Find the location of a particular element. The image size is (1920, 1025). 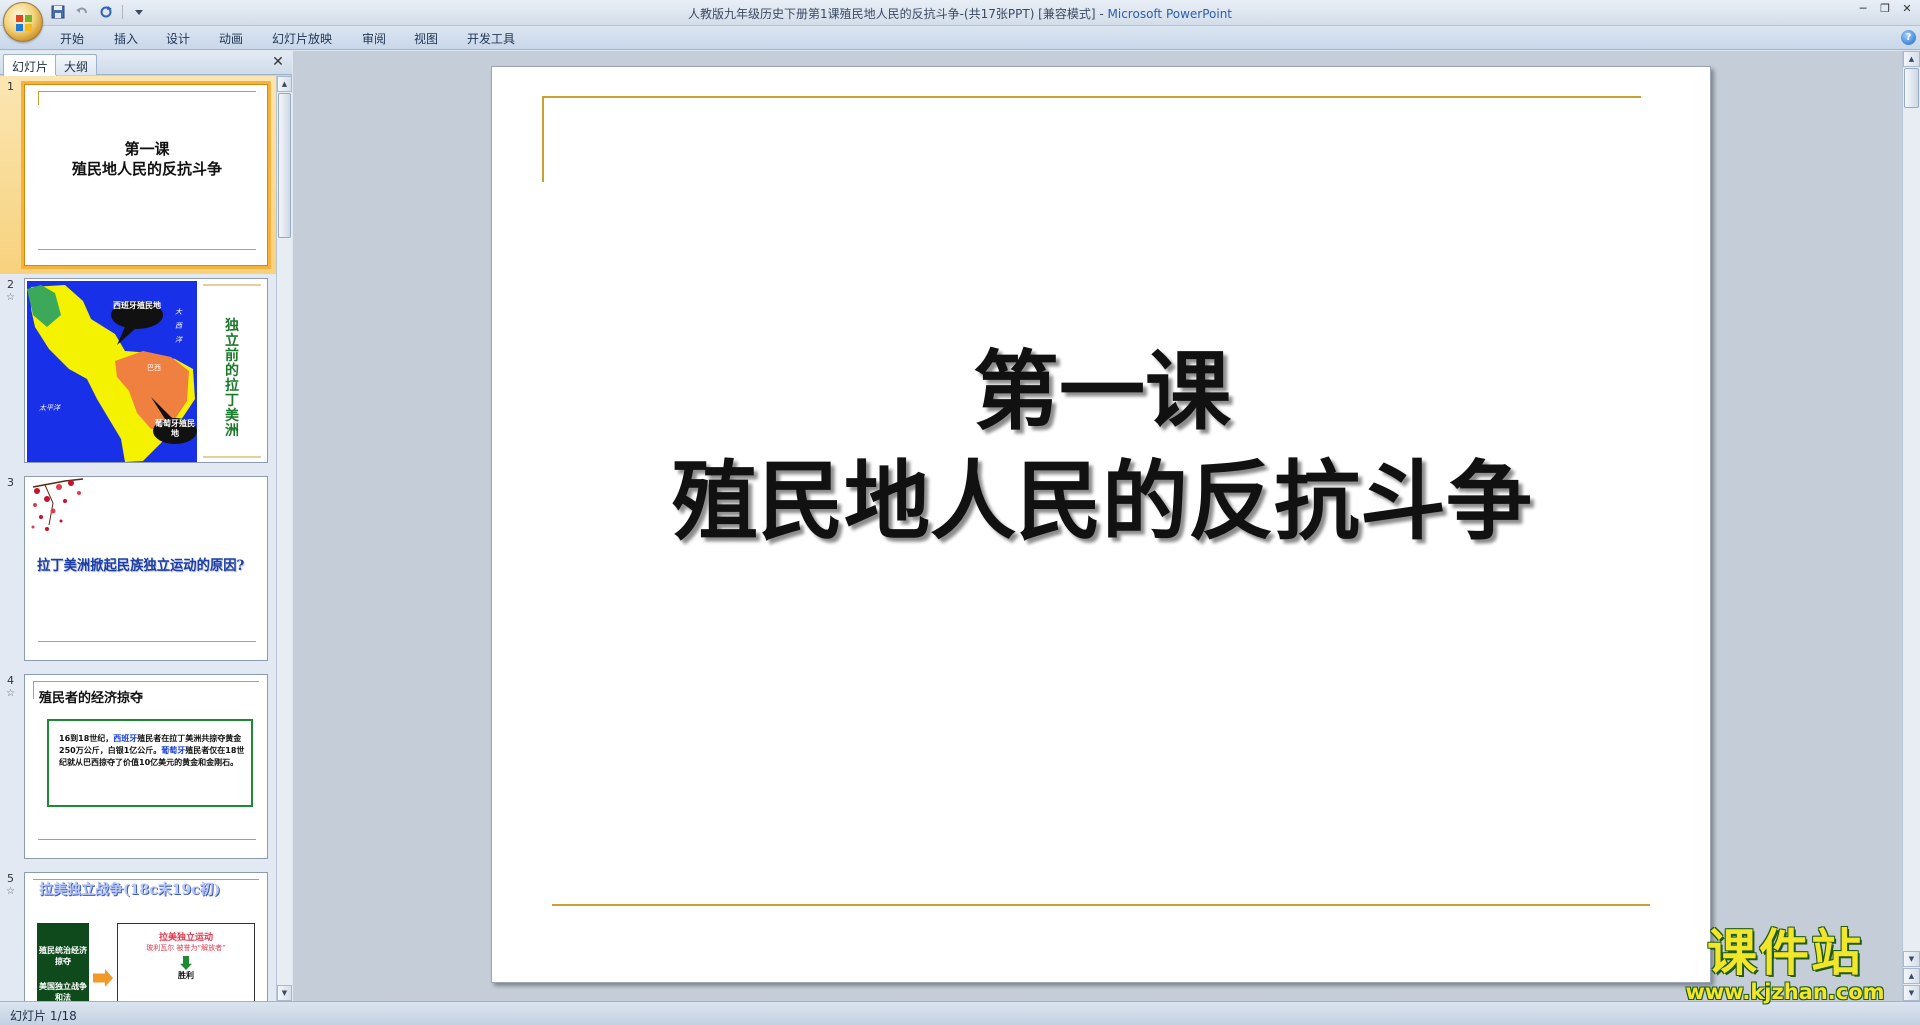

slide-number: 3 is located at coordinates (10, 482).